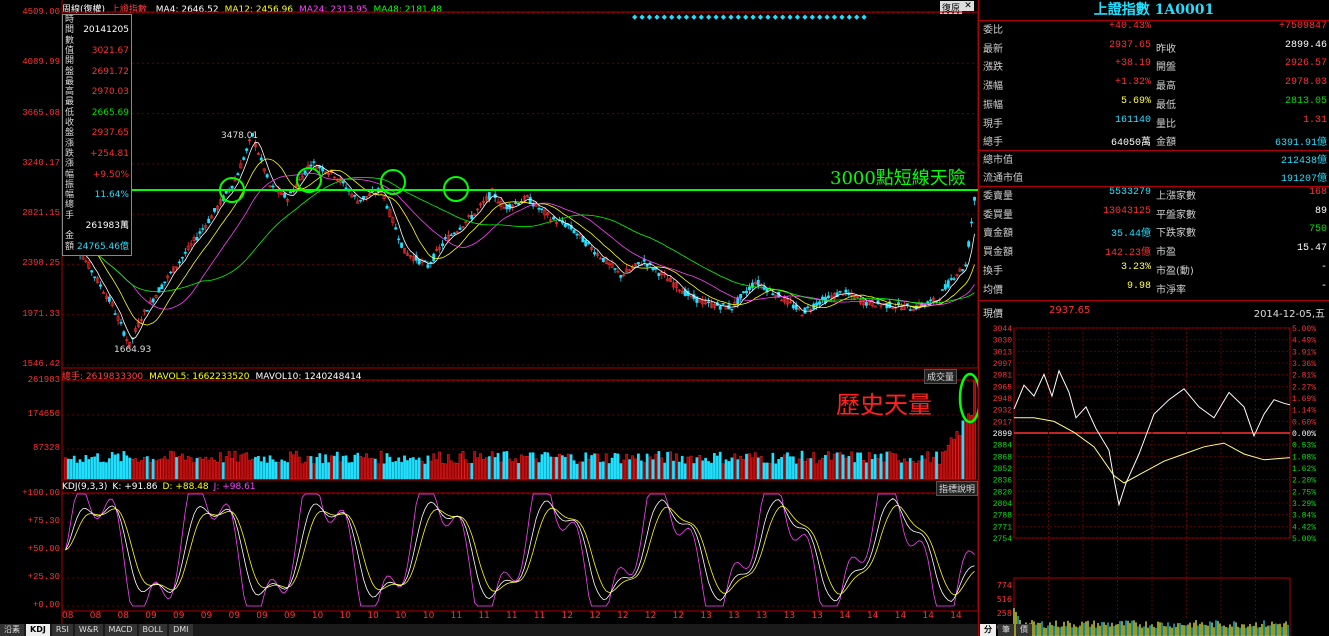 The height and width of the screenshot is (636, 1329). What do you see at coordinates (111, 195) in the screenshot?
I see `info-value: 11.64%` at bounding box center [111, 195].